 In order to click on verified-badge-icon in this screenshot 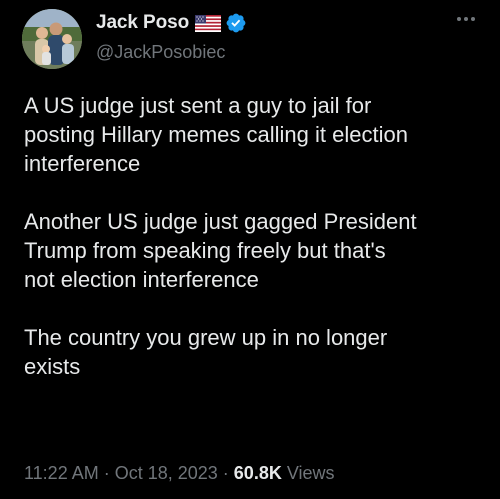, I will do `click(236, 23)`.